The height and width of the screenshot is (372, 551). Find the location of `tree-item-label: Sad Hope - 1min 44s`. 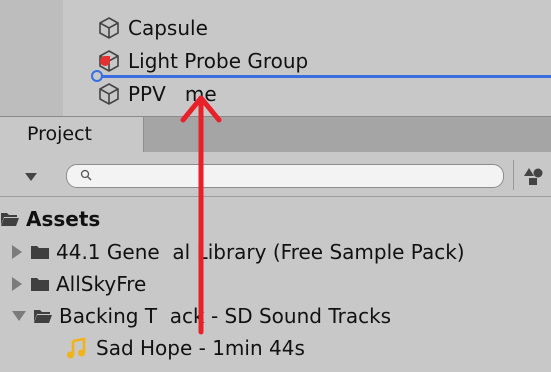

tree-item-label: Sad Hope - 1min 44s is located at coordinates (200, 348).